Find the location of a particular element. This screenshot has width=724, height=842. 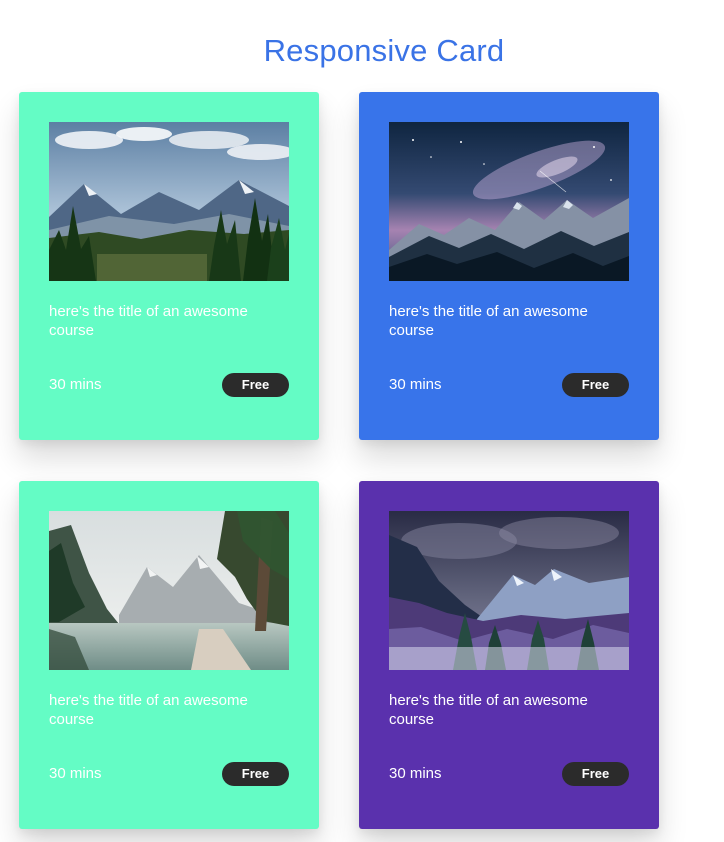

mountain-lake-image is located at coordinates (169, 590).